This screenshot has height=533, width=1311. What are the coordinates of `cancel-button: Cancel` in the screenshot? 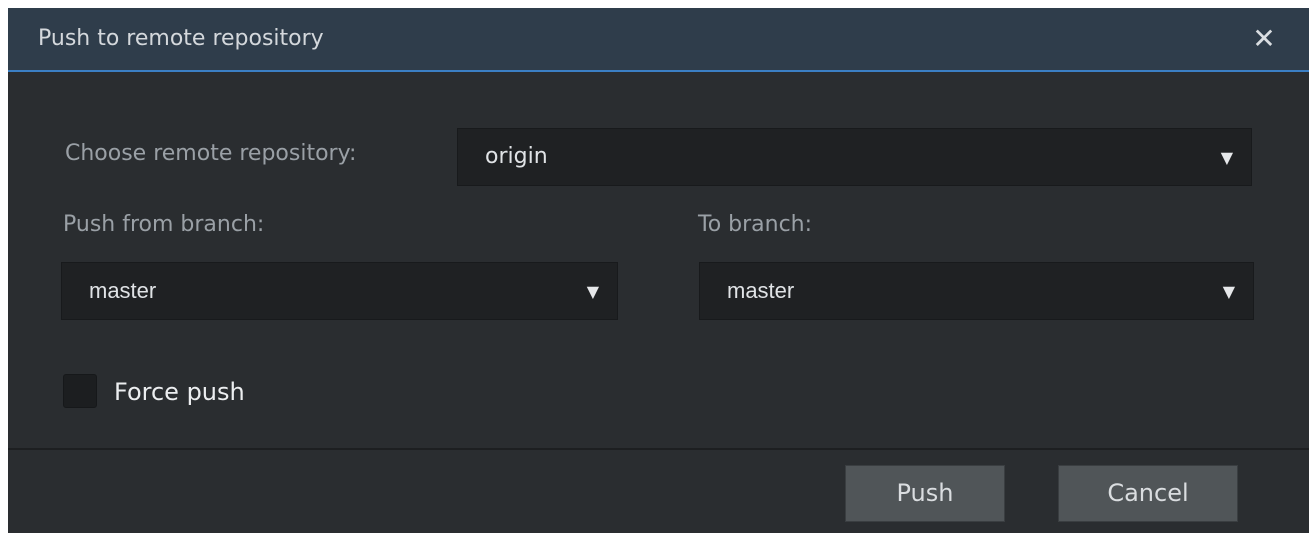 It's located at (1148, 493).